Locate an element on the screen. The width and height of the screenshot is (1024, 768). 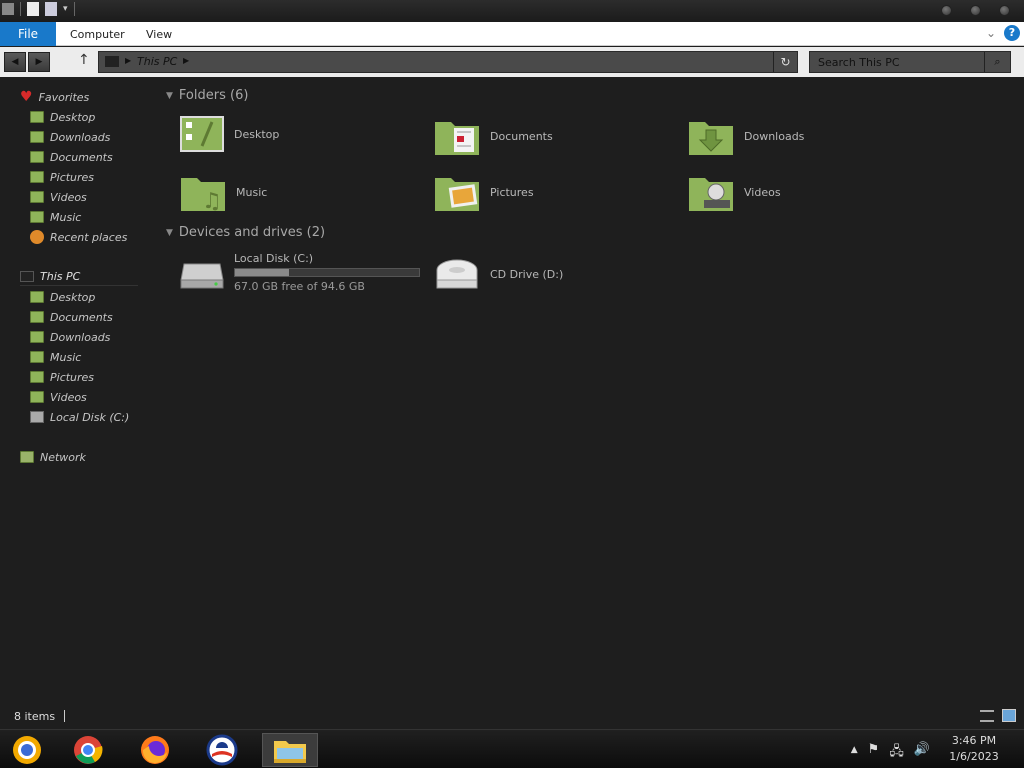
taskbar-app-chrome-canary is located at coordinates (27, 750).